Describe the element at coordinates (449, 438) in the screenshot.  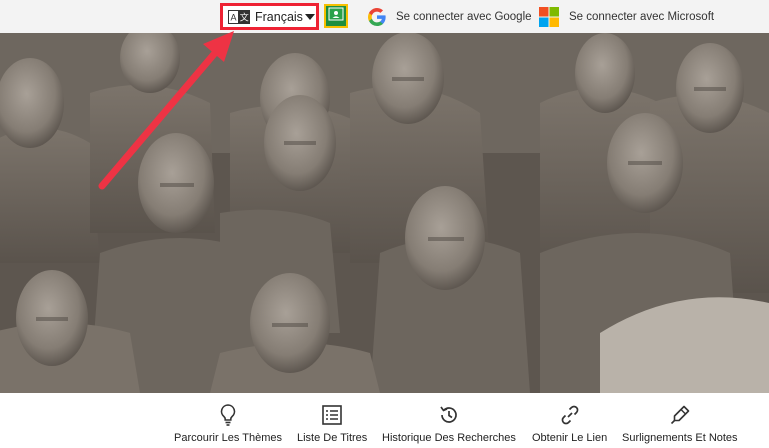
I see `search-history-label: Historique Des Recherches` at that location.